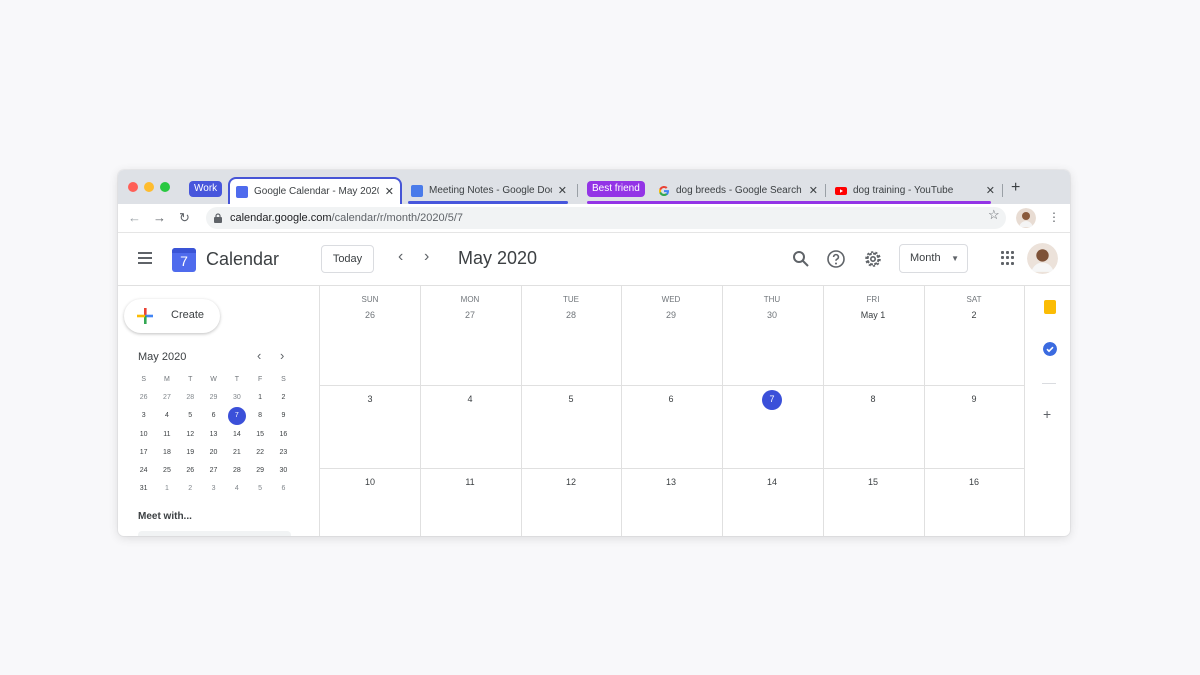  What do you see at coordinates (1015, 188) in the screenshot?
I see `new-tab-button: +` at bounding box center [1015, 188].